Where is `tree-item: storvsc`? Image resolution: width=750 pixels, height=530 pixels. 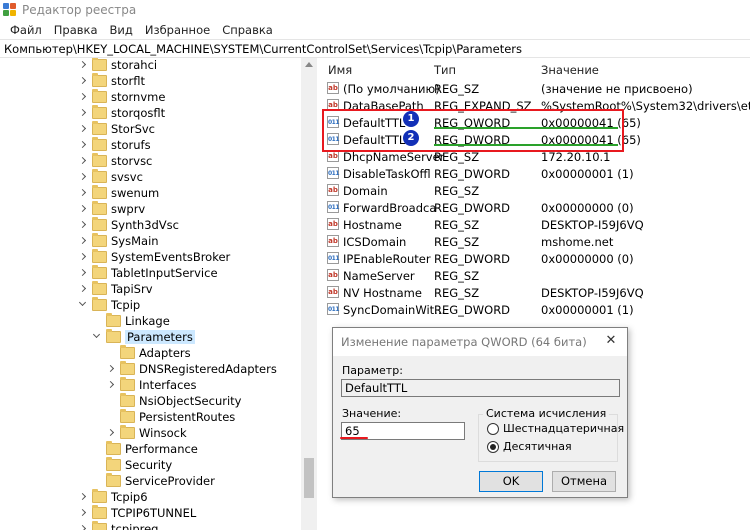
tree-item: storvsc is located at coordinates (115, 161).